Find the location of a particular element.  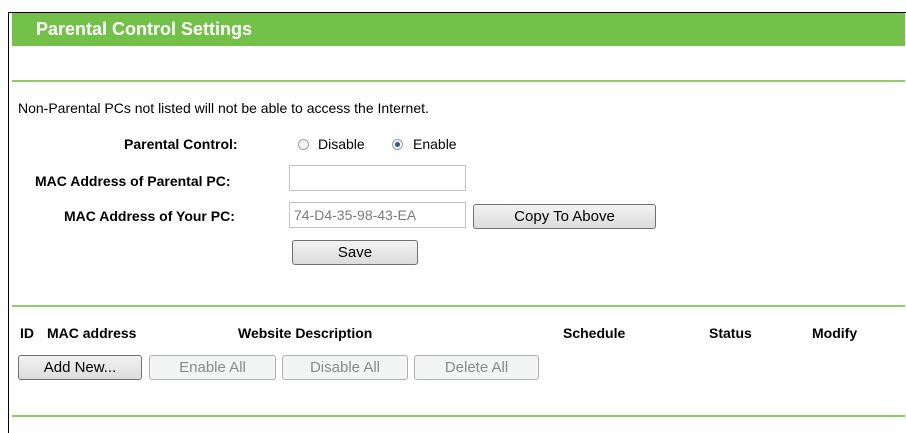

your-mac-label: MAC Address of Your PC: is located at coordinates (149, 216).